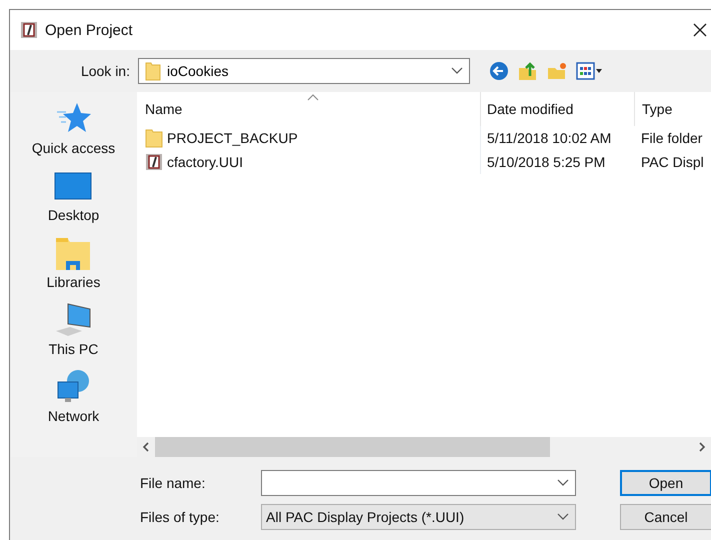  Describe the element at coordinates (173, 483) in the screenshot. I see `file-name-label: File name:` at that location.